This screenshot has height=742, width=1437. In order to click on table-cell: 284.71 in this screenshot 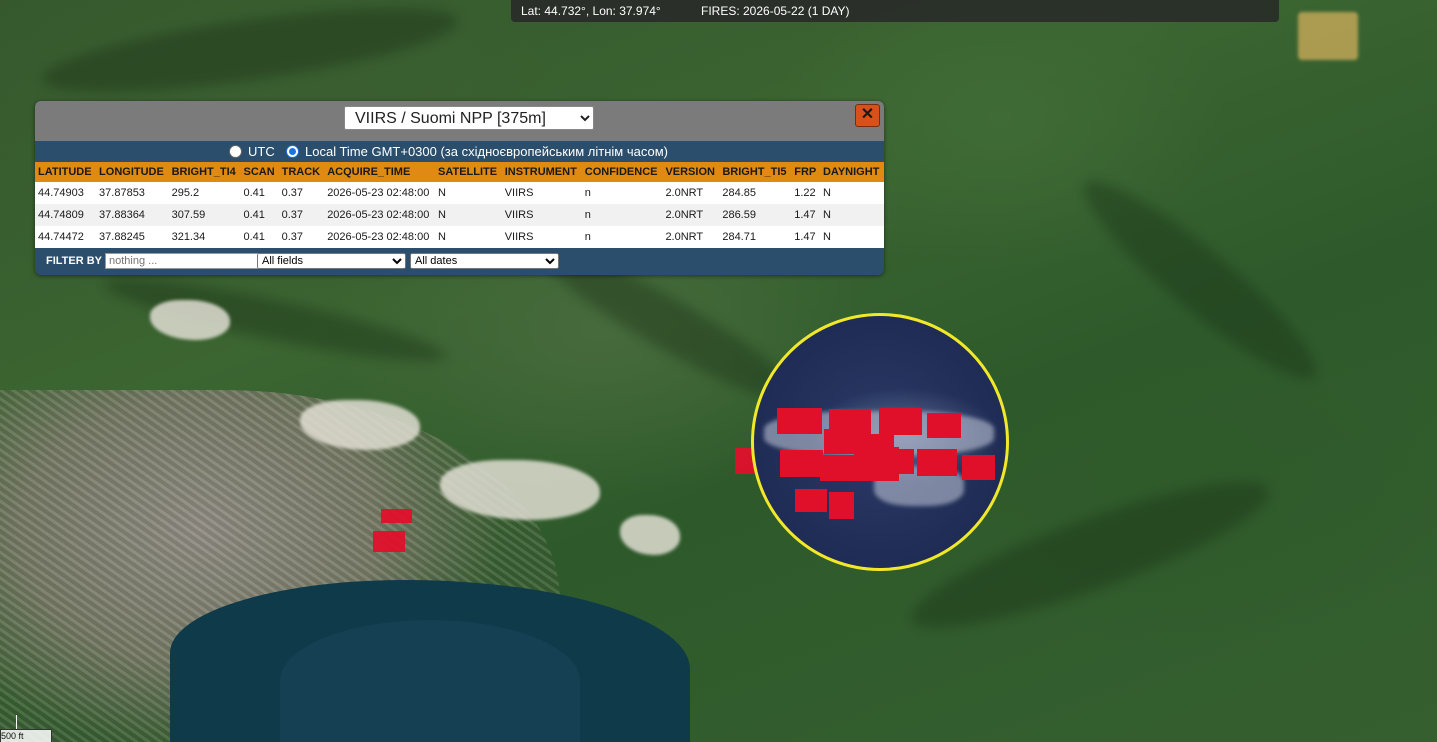, I will do `click(755, 237)`.